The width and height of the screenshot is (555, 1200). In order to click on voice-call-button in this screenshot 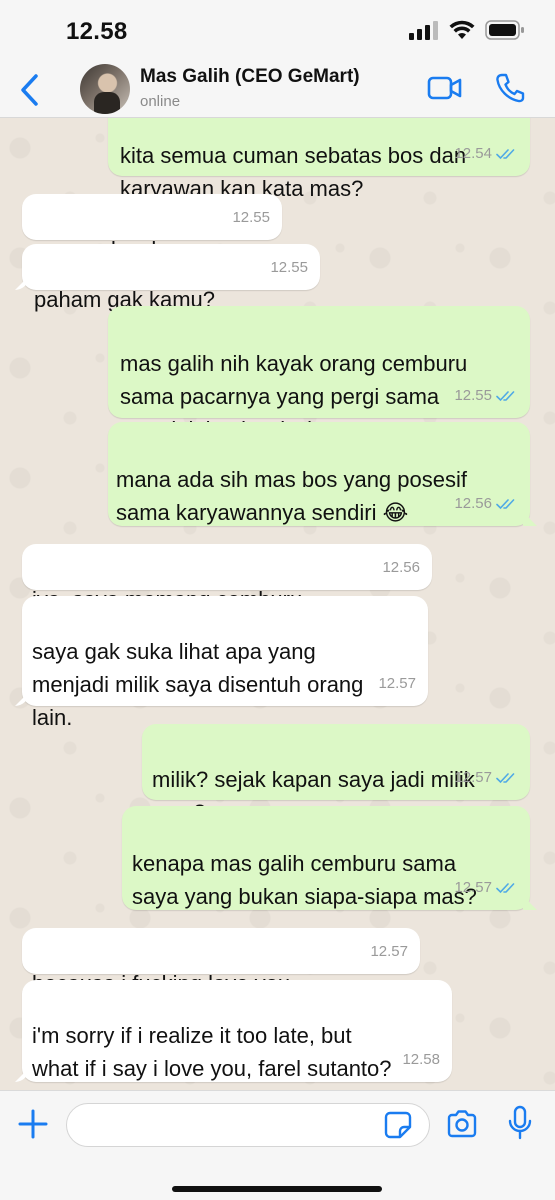, I will do `click(510, 88)`.